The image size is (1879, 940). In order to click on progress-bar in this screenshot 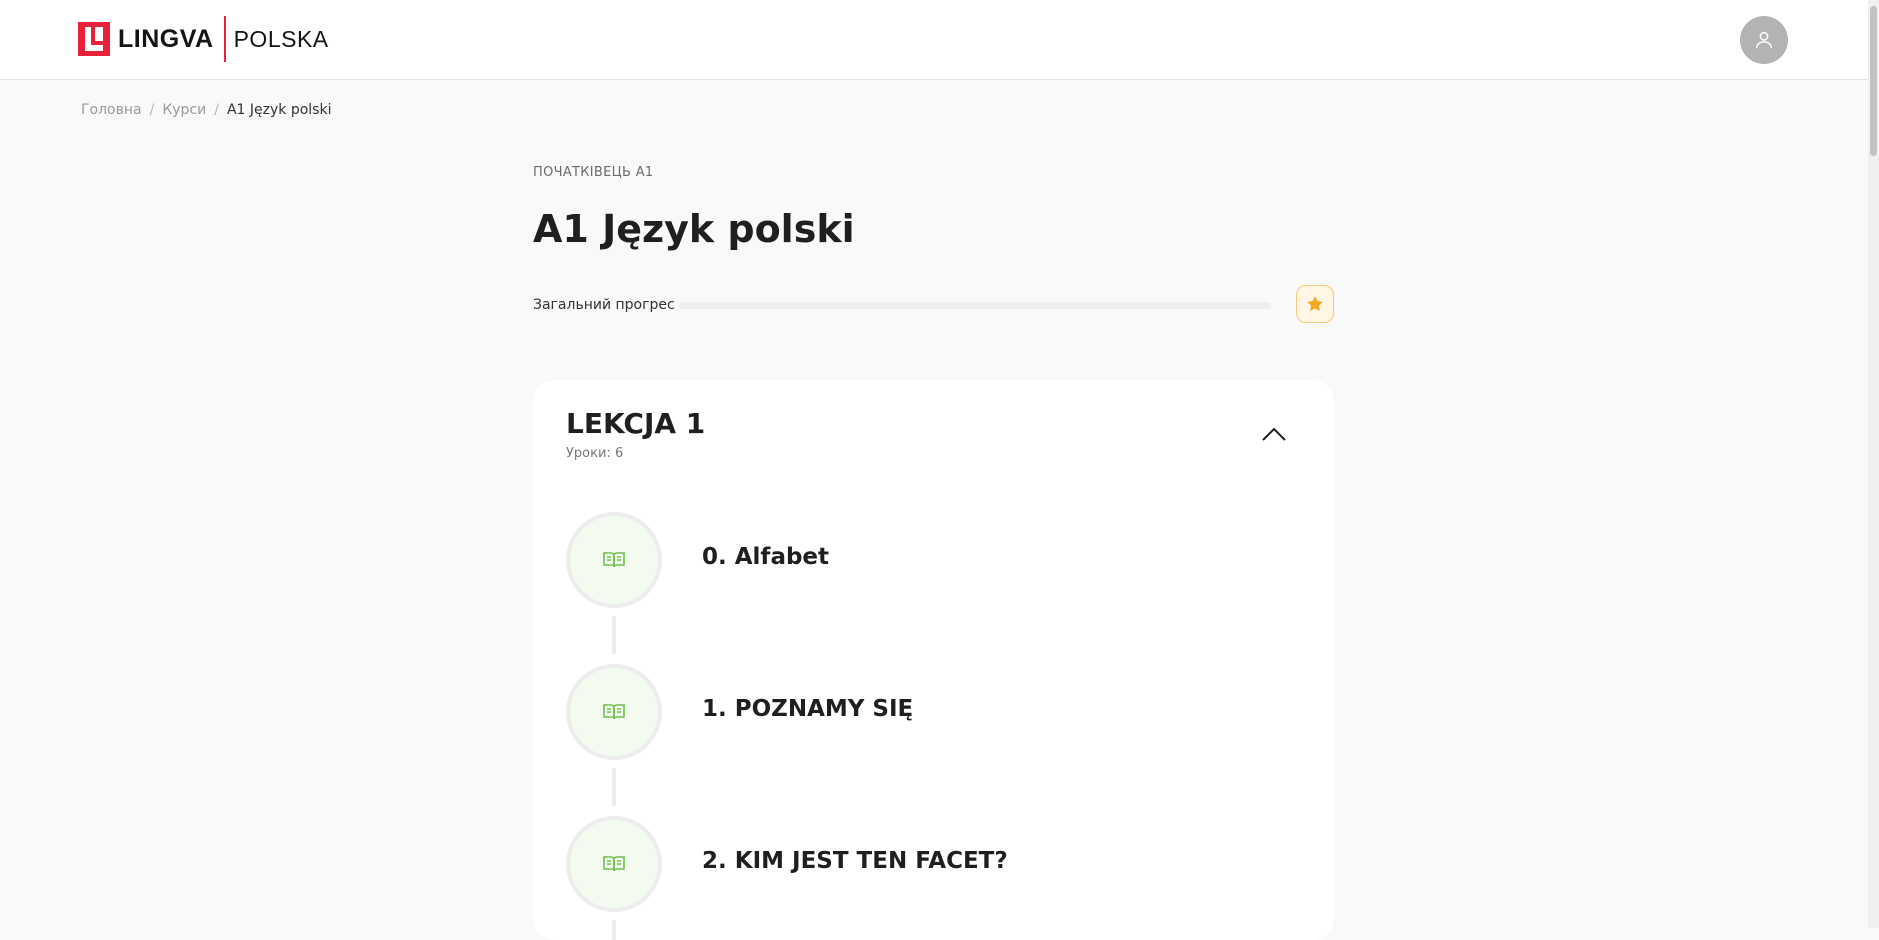, I will do `click(975, 305)`.